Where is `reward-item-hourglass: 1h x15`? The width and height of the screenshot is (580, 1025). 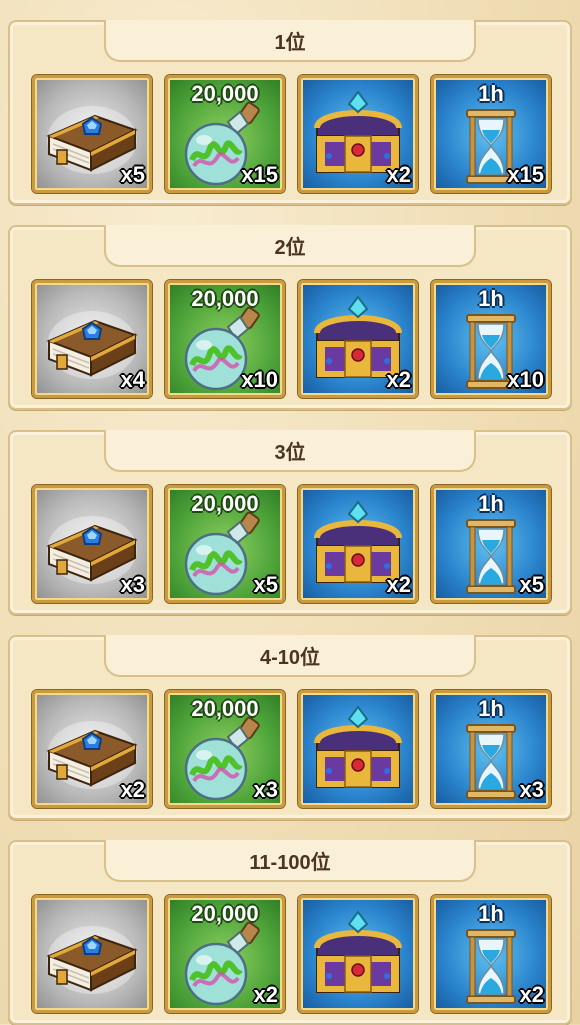 reward-item-hourglass: 1h x15 is located at coordinates (491, 134).